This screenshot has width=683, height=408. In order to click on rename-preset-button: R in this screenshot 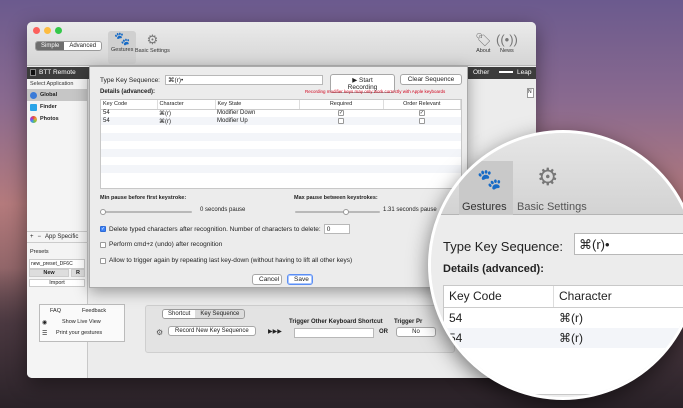, I will do `click(78, 273)`.